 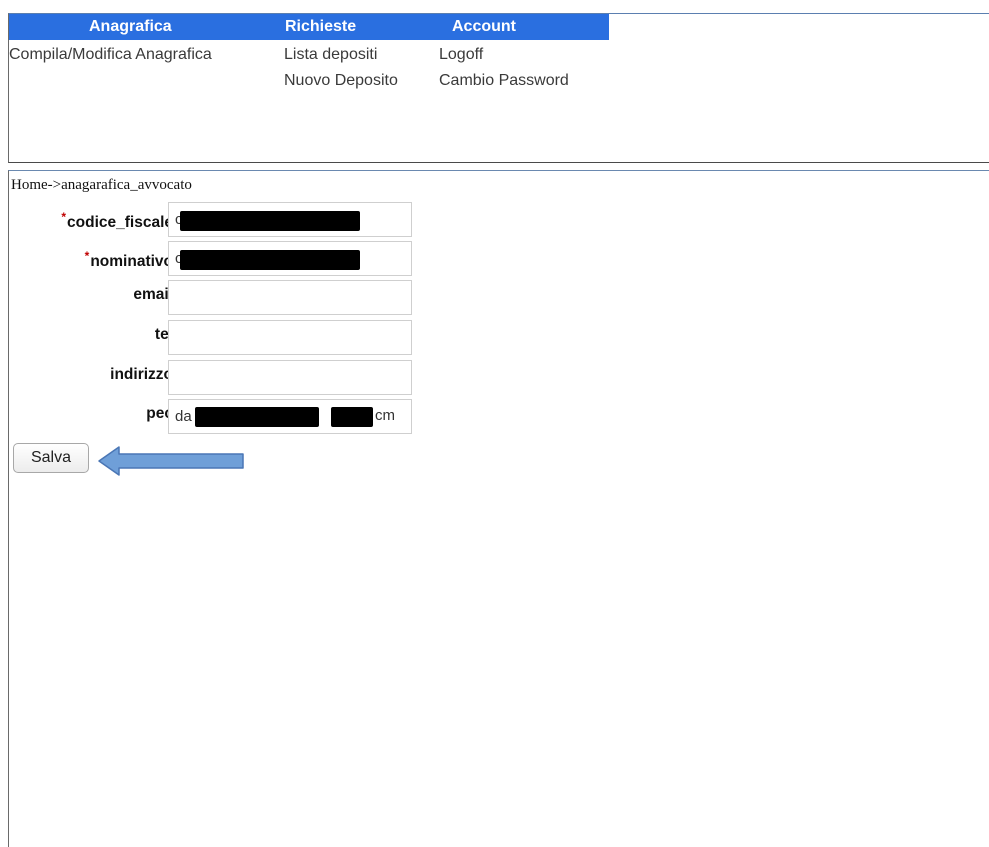 What do you see at coordinates (385, 415) in the screenshot?
I see `pec-value-end: cm` at bounding box center [385, 415].